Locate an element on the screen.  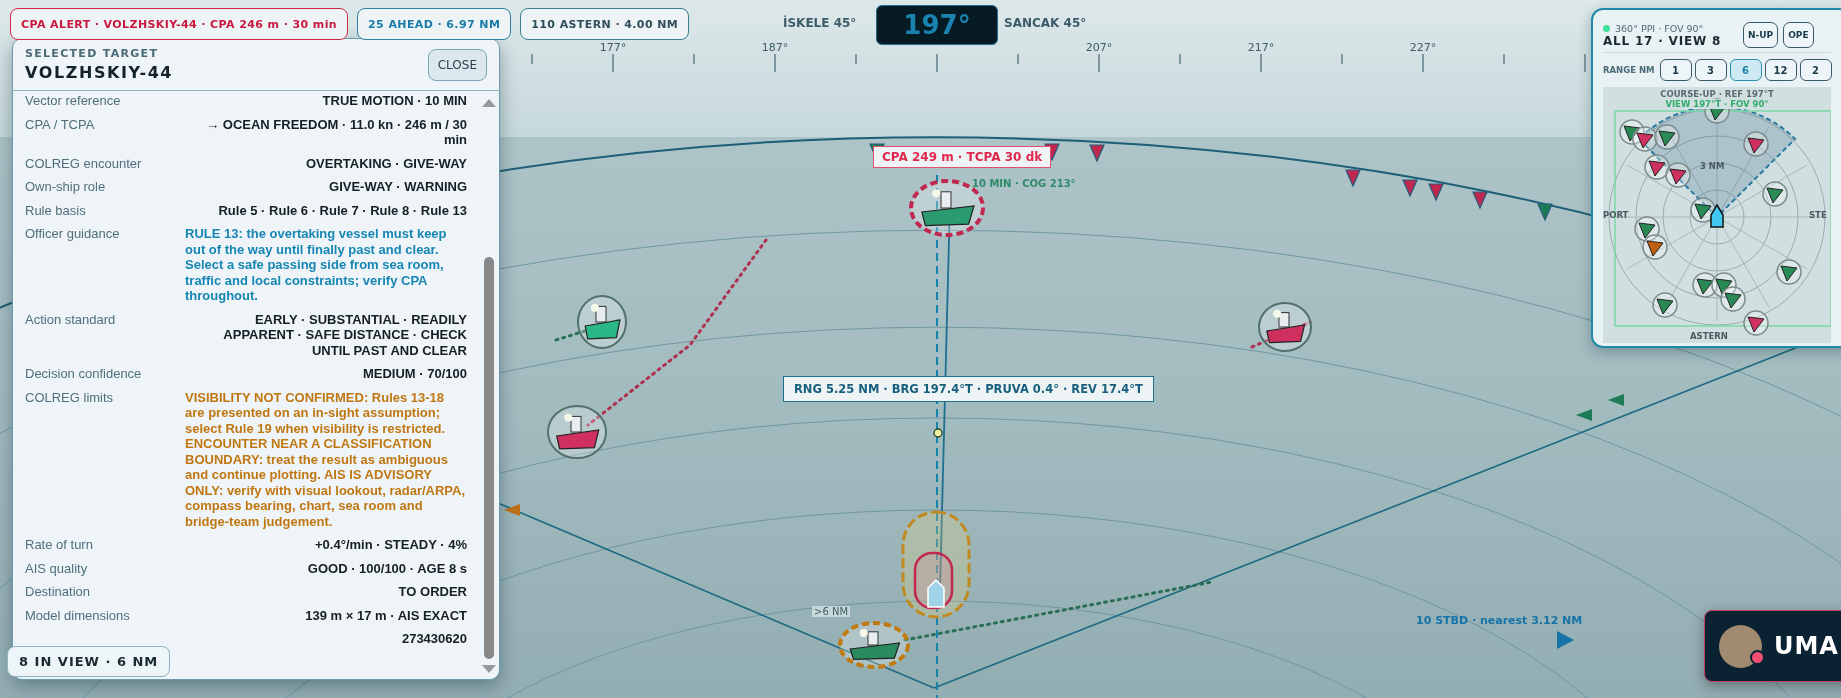
starboard-limit-label: SANCAK 45° is located at coordinates (1045, 23).